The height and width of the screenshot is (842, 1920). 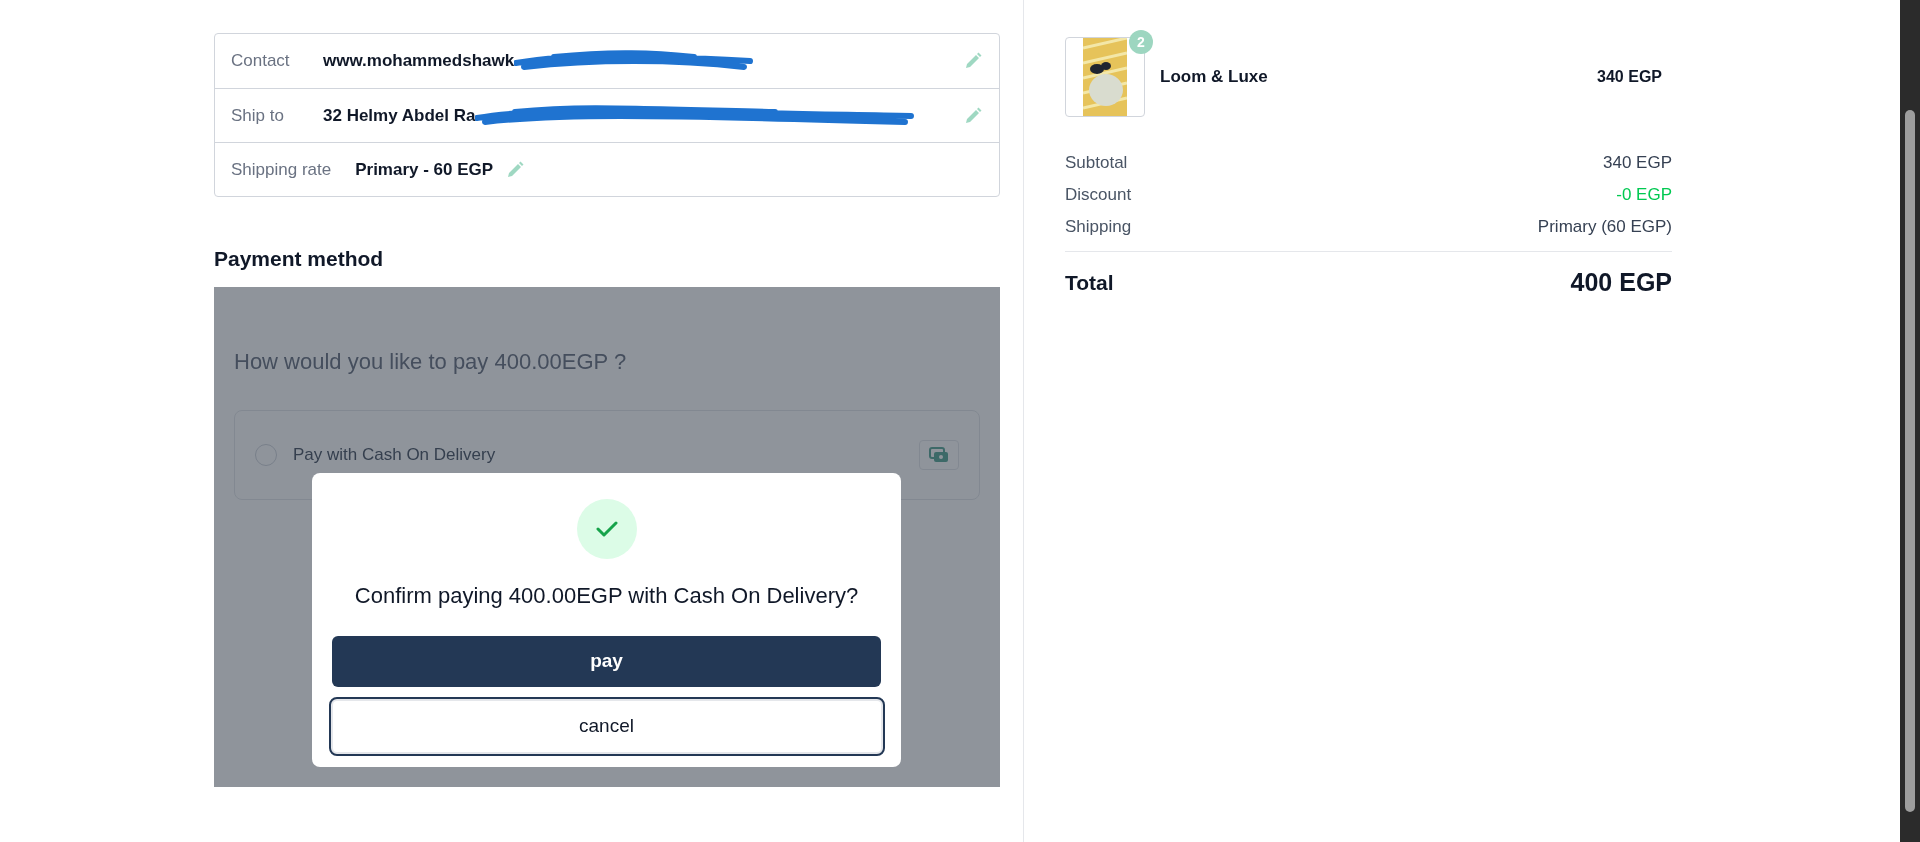 What do you see at coordinates (1214, 77) in the screenshot?
I see `product-name: Loom & Luxe` at bounding box center [1214, 77].